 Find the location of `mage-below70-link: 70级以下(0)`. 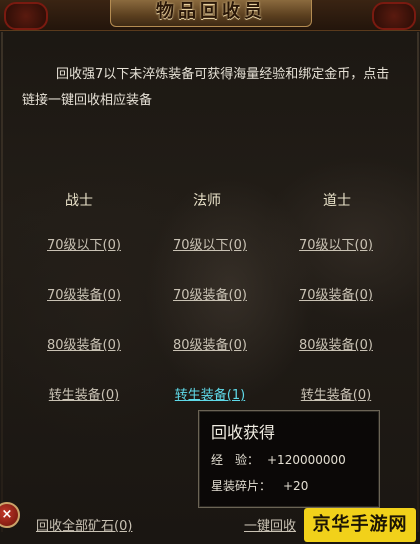

mage-below70-link: 70级以下(0) is located at coordinates (210, 243).